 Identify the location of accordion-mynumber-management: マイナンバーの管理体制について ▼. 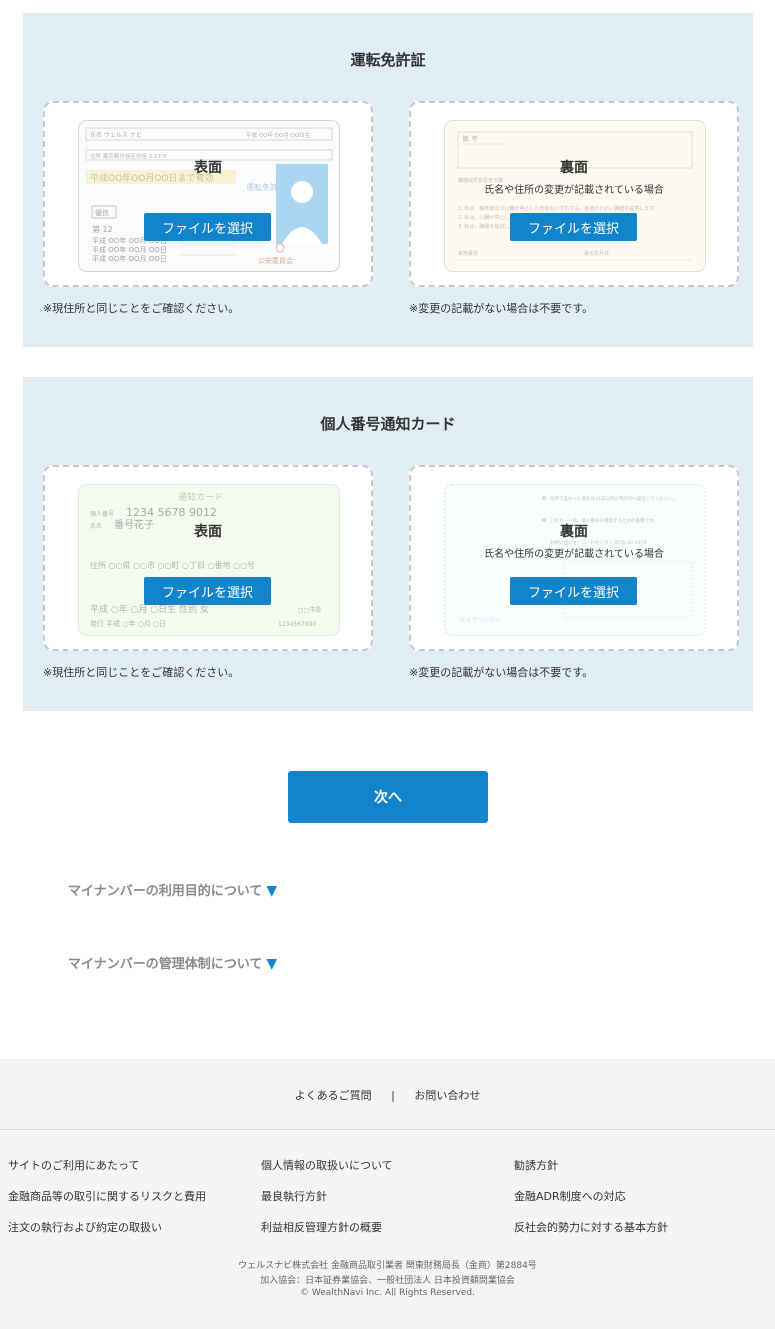
(172, 962).